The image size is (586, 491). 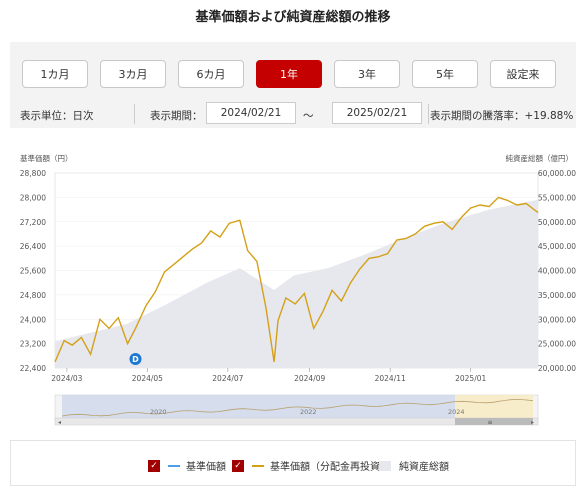 I want to click on right-tick-label: 55,000.00, so click(x=557, y=197).